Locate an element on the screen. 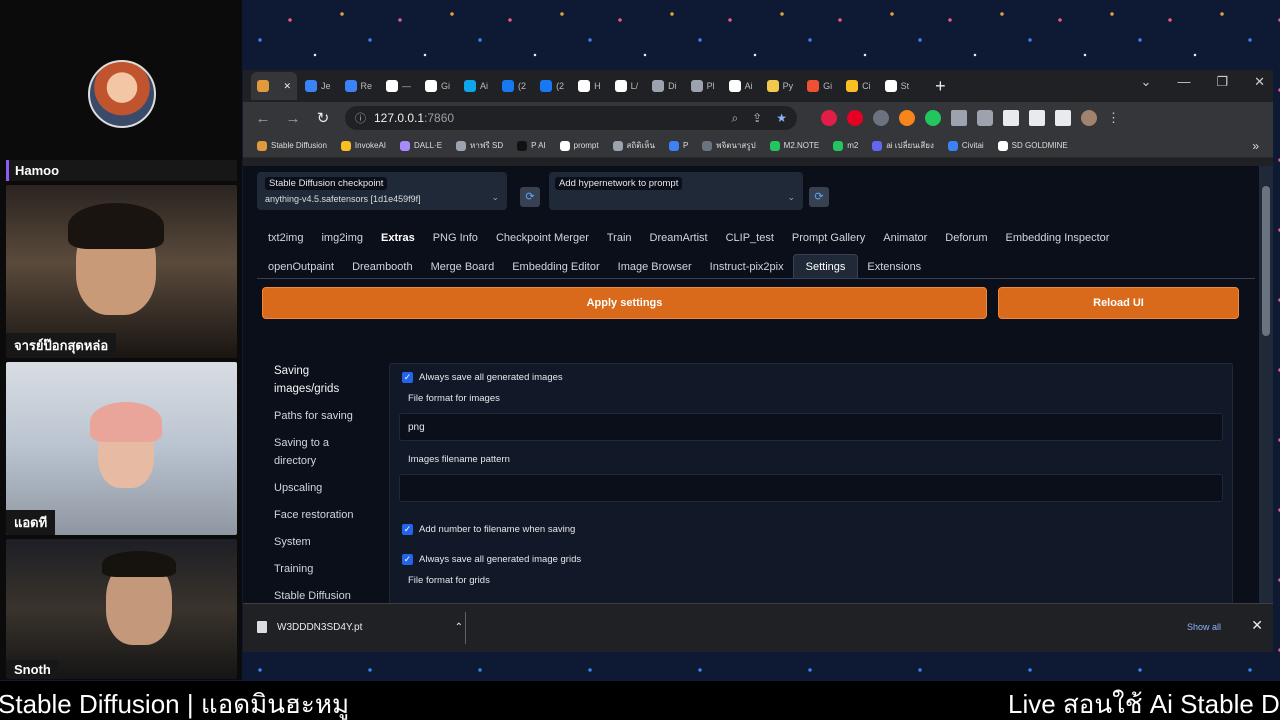  filename-pattern-input is located at coordinates (811, 488).